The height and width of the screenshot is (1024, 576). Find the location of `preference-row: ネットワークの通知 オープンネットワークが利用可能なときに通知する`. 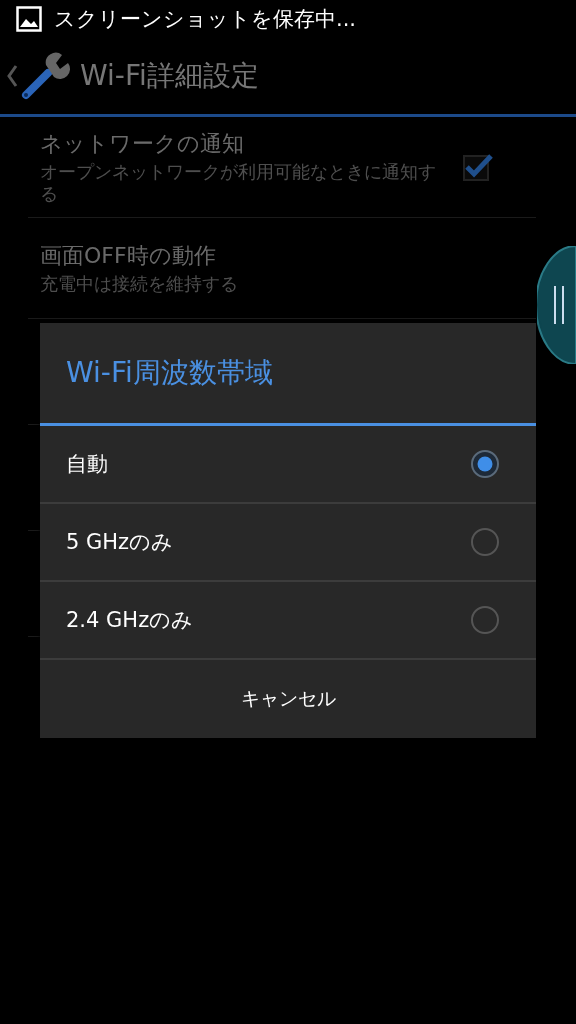

preference-row: ネットワークの通知 オープンネットワークが利用可能なときに通知する is located at coordinates (282, 167).